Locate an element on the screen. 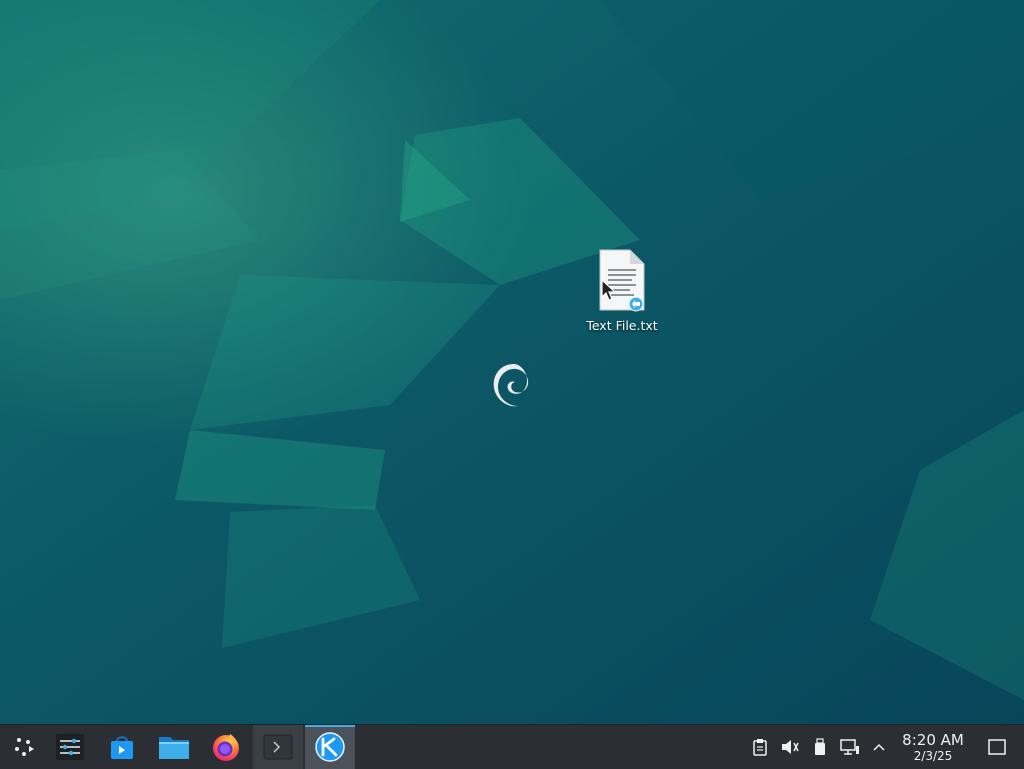 The width and height of the screenshot is (1024, 769). network-icon is located at coordinates (849, 747).